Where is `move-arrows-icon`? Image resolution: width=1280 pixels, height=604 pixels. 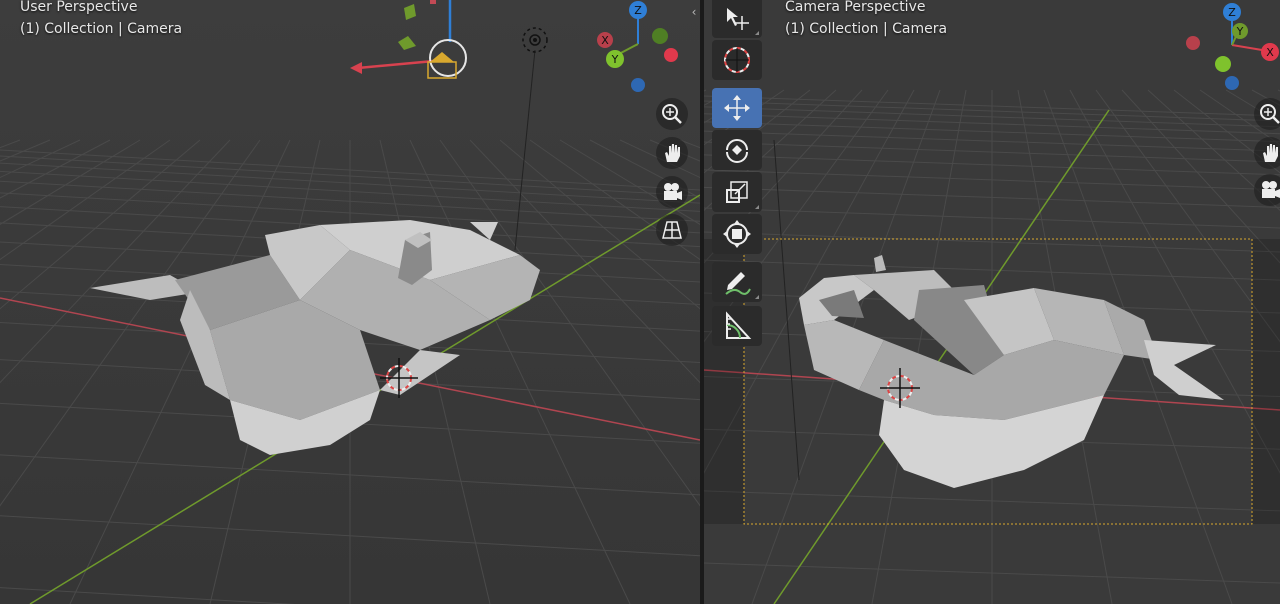
move-arrows-icon is located at coordinates (737, 108).